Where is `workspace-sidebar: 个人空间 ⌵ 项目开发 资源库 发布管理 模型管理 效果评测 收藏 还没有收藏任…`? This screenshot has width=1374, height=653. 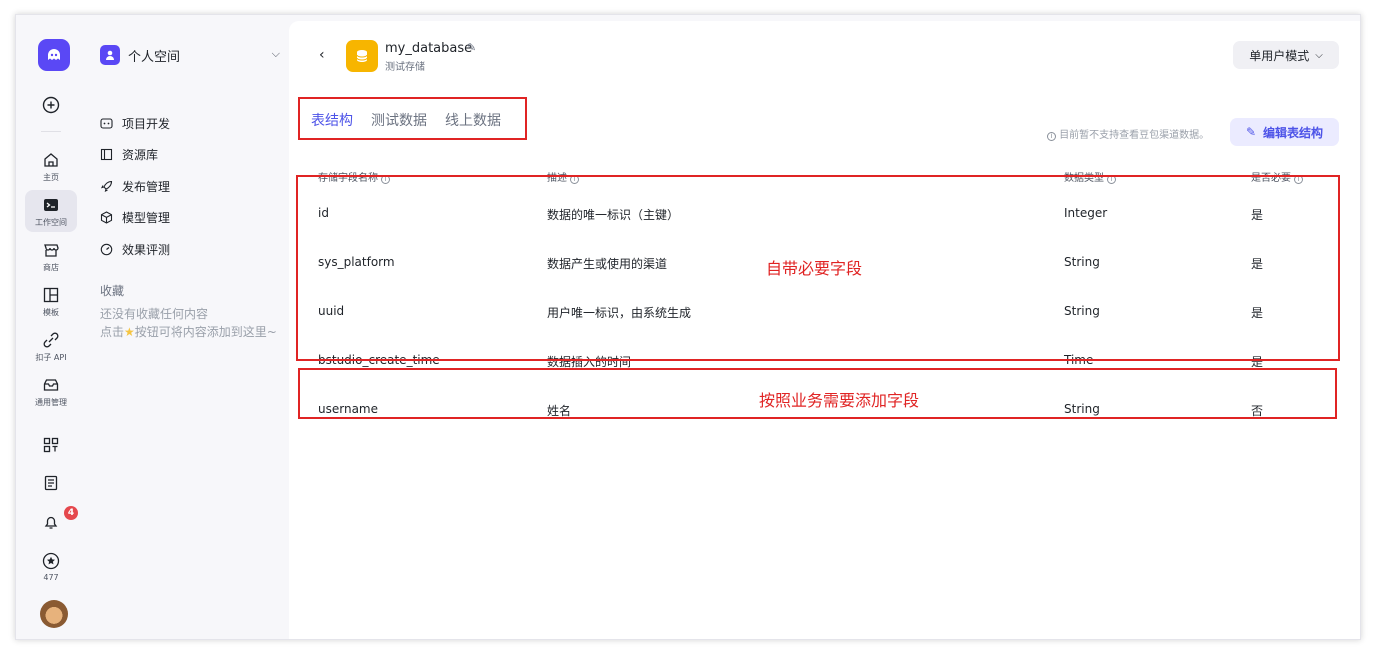
workspace-sidebar: 个人空间 ⌵ 项目开发 资源库 发布管理 模型管理 效果评测 收藏 还没有收藏任… is located at coordinates (187, 330).